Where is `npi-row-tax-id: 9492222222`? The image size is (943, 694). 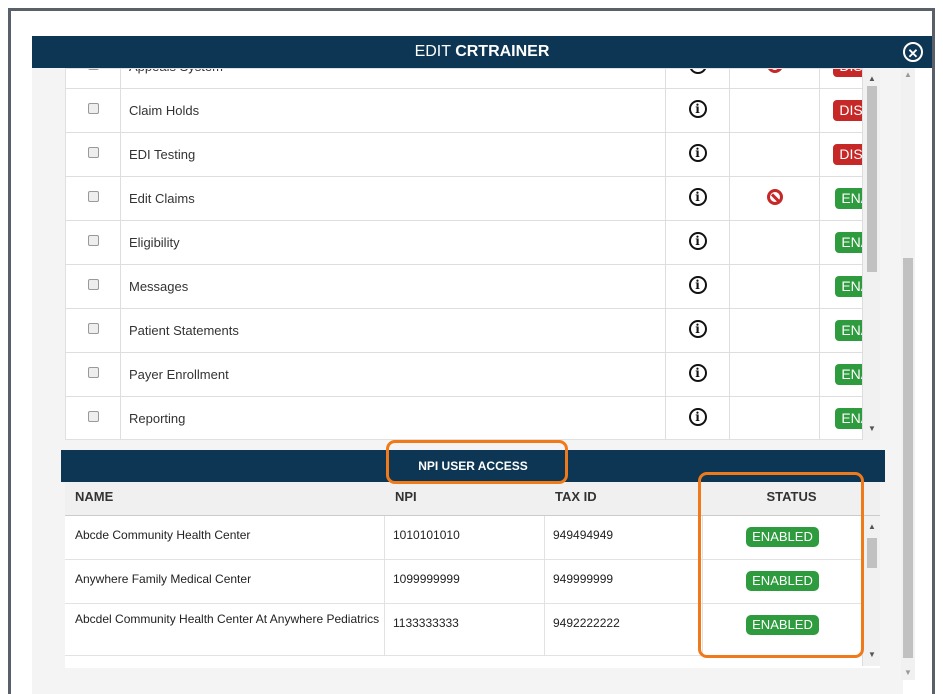 npi-row-tax-id: 9492222222 is located at coordinates (624, 629).